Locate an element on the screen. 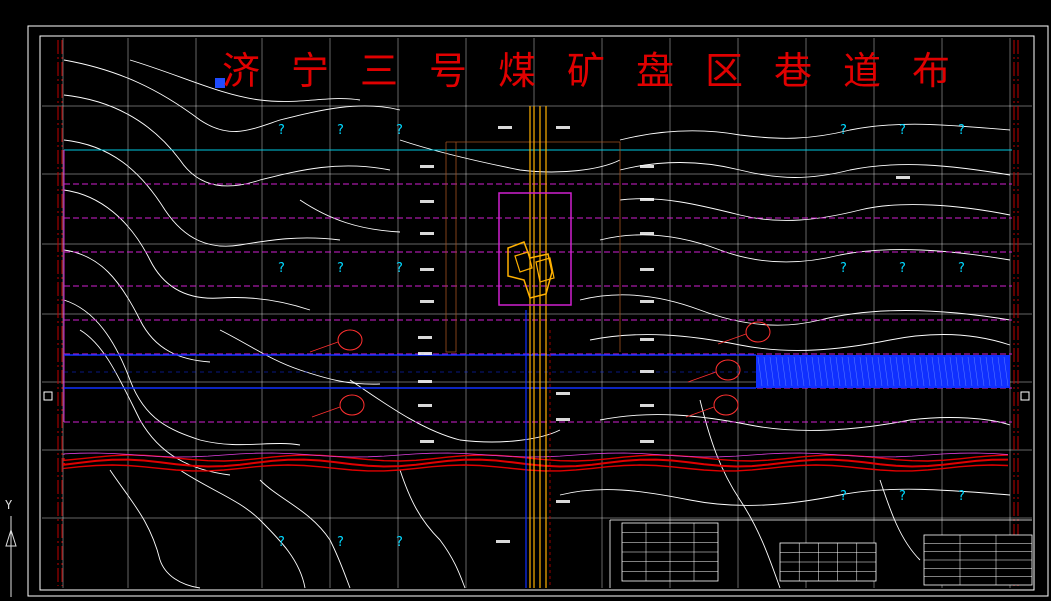 Image resolution: width=1051 pixels, height=601 pixels. legend-tables is located at coordinates (821, 553).